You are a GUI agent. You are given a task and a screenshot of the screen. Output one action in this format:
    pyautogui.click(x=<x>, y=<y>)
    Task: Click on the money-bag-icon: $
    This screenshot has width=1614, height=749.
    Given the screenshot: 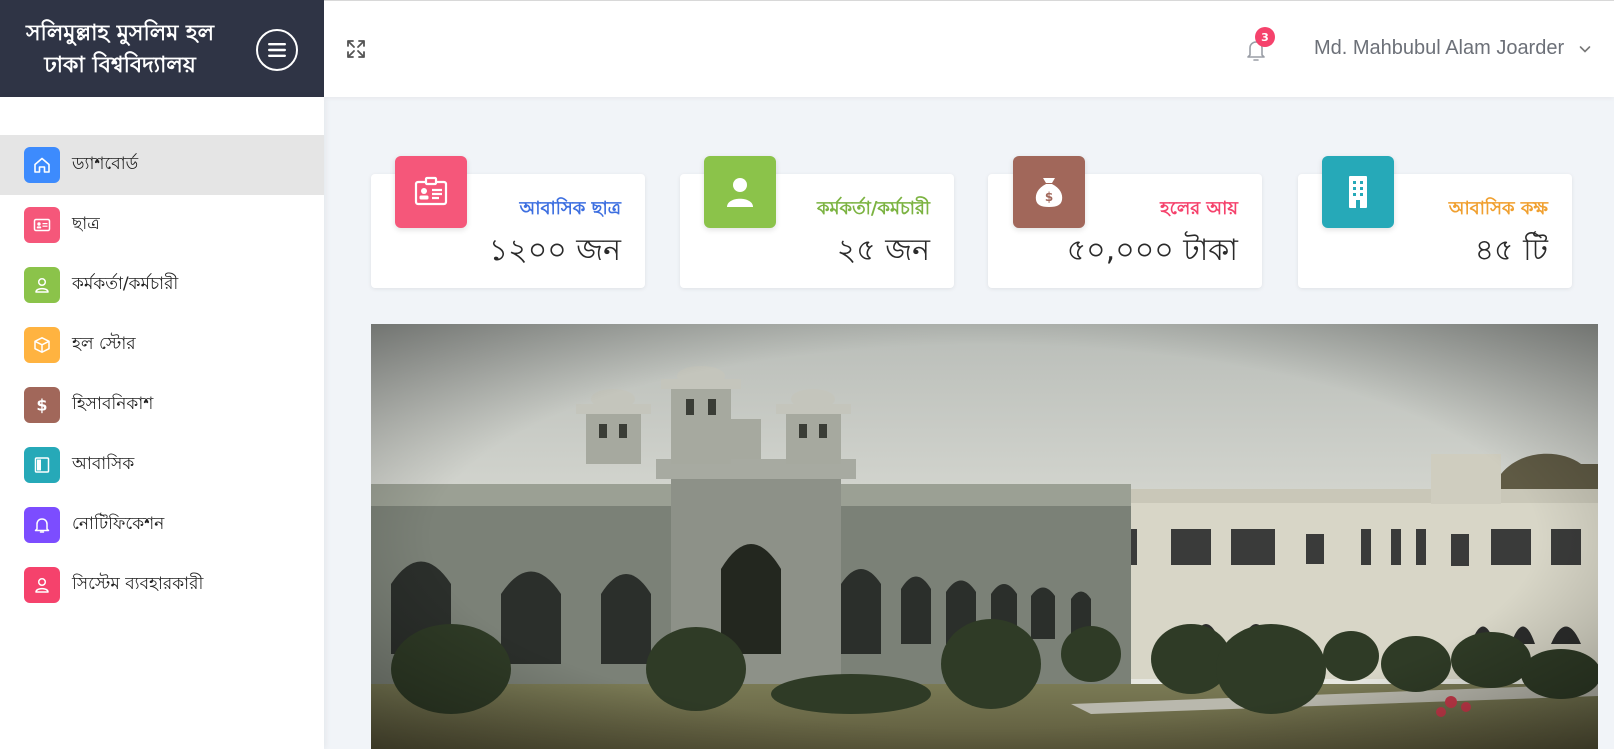 What is the action you would take?
    pyautogui.click(x=1049, y=192)
    